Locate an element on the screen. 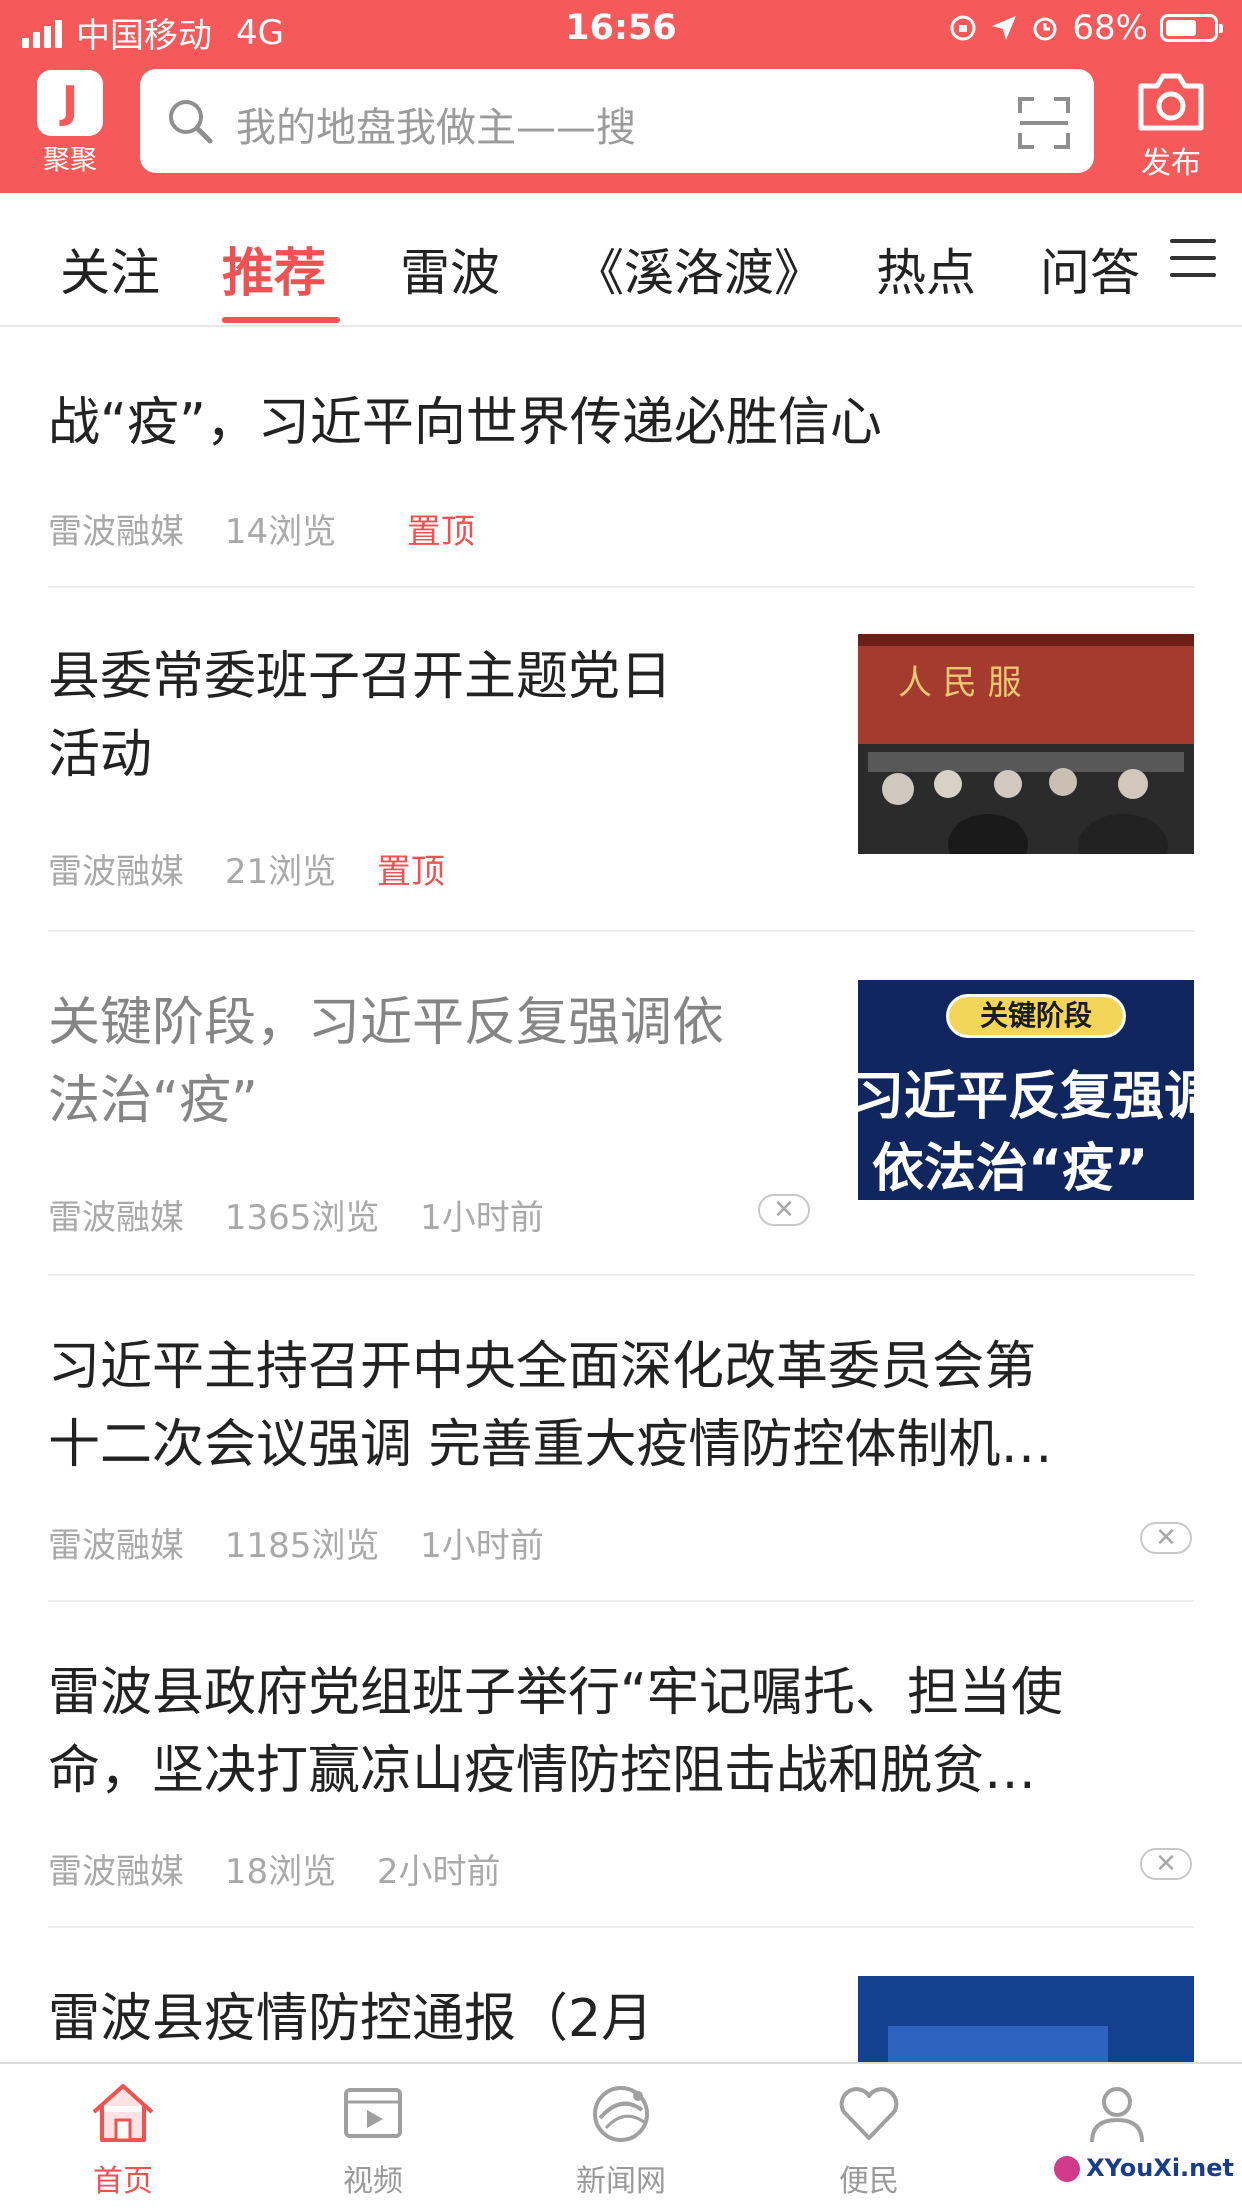 The image size is (1242, 2210). news-icon is located at coordinates (621, 2114).